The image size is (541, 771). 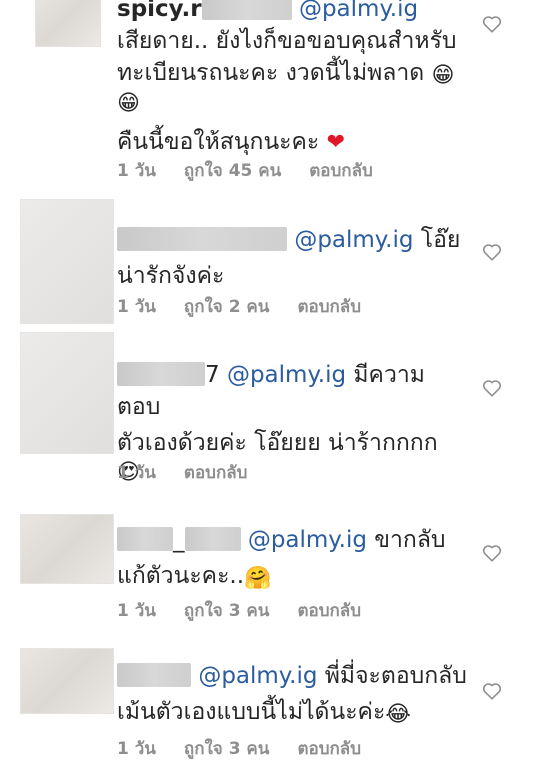 What do you see at coordinates (182, 472) in the screenshot?
I see `comment-meta: 1 วัน ตอบกลับ` at bounding box center [182, 472].